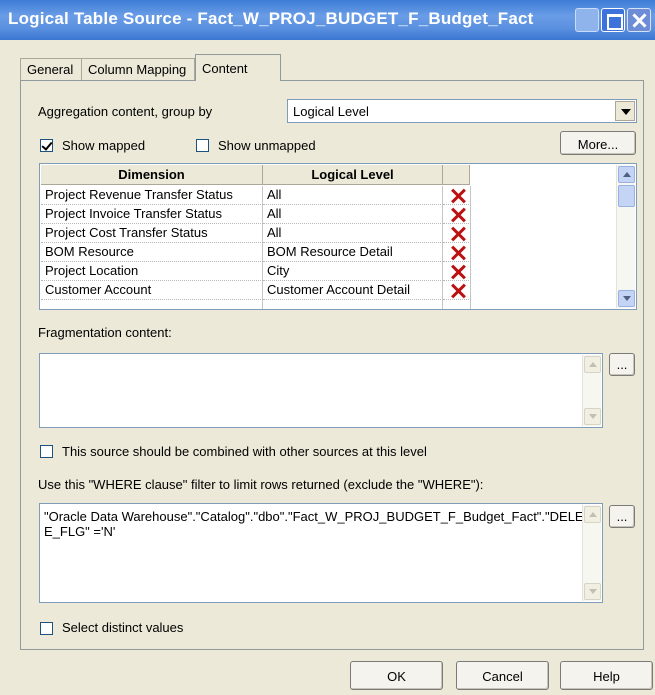  What do you see at coordinates (456, 175) in the screenshot?
I see `column-header-delete` at bounding box center [456, 175].